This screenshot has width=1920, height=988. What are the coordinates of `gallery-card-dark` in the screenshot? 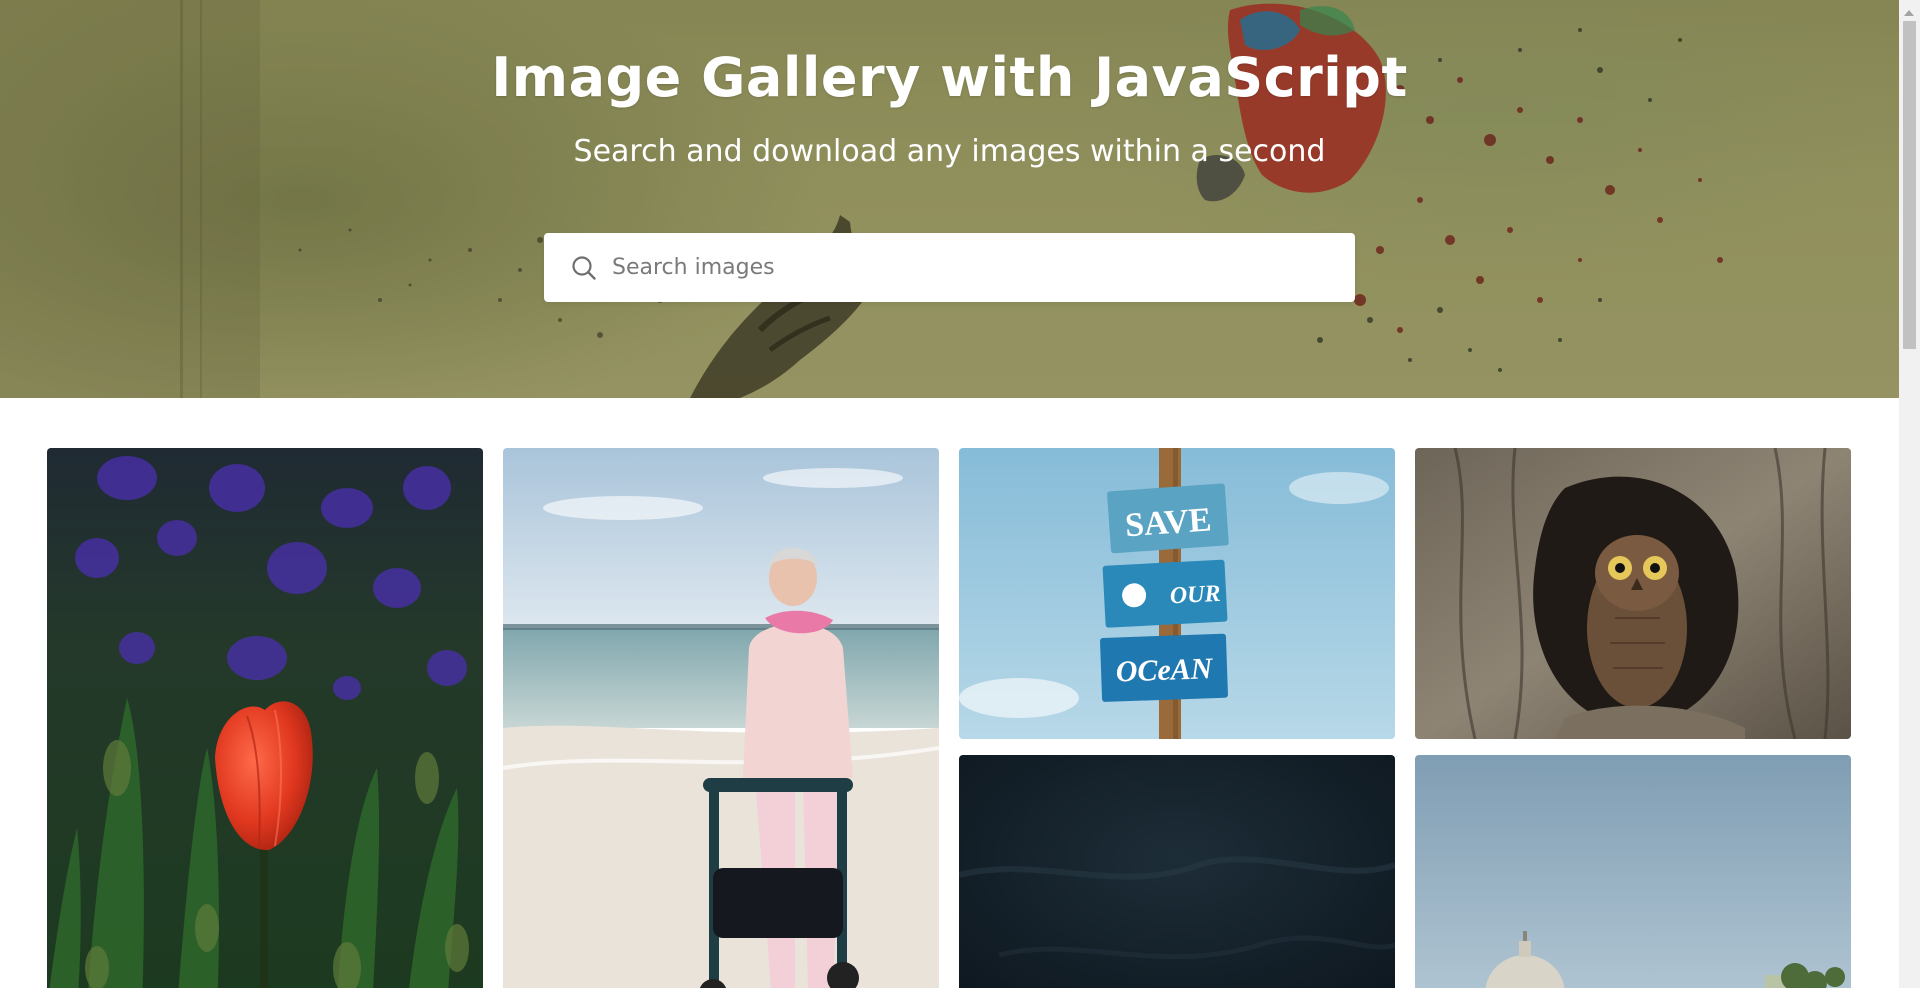 It's located at (1177, 871).